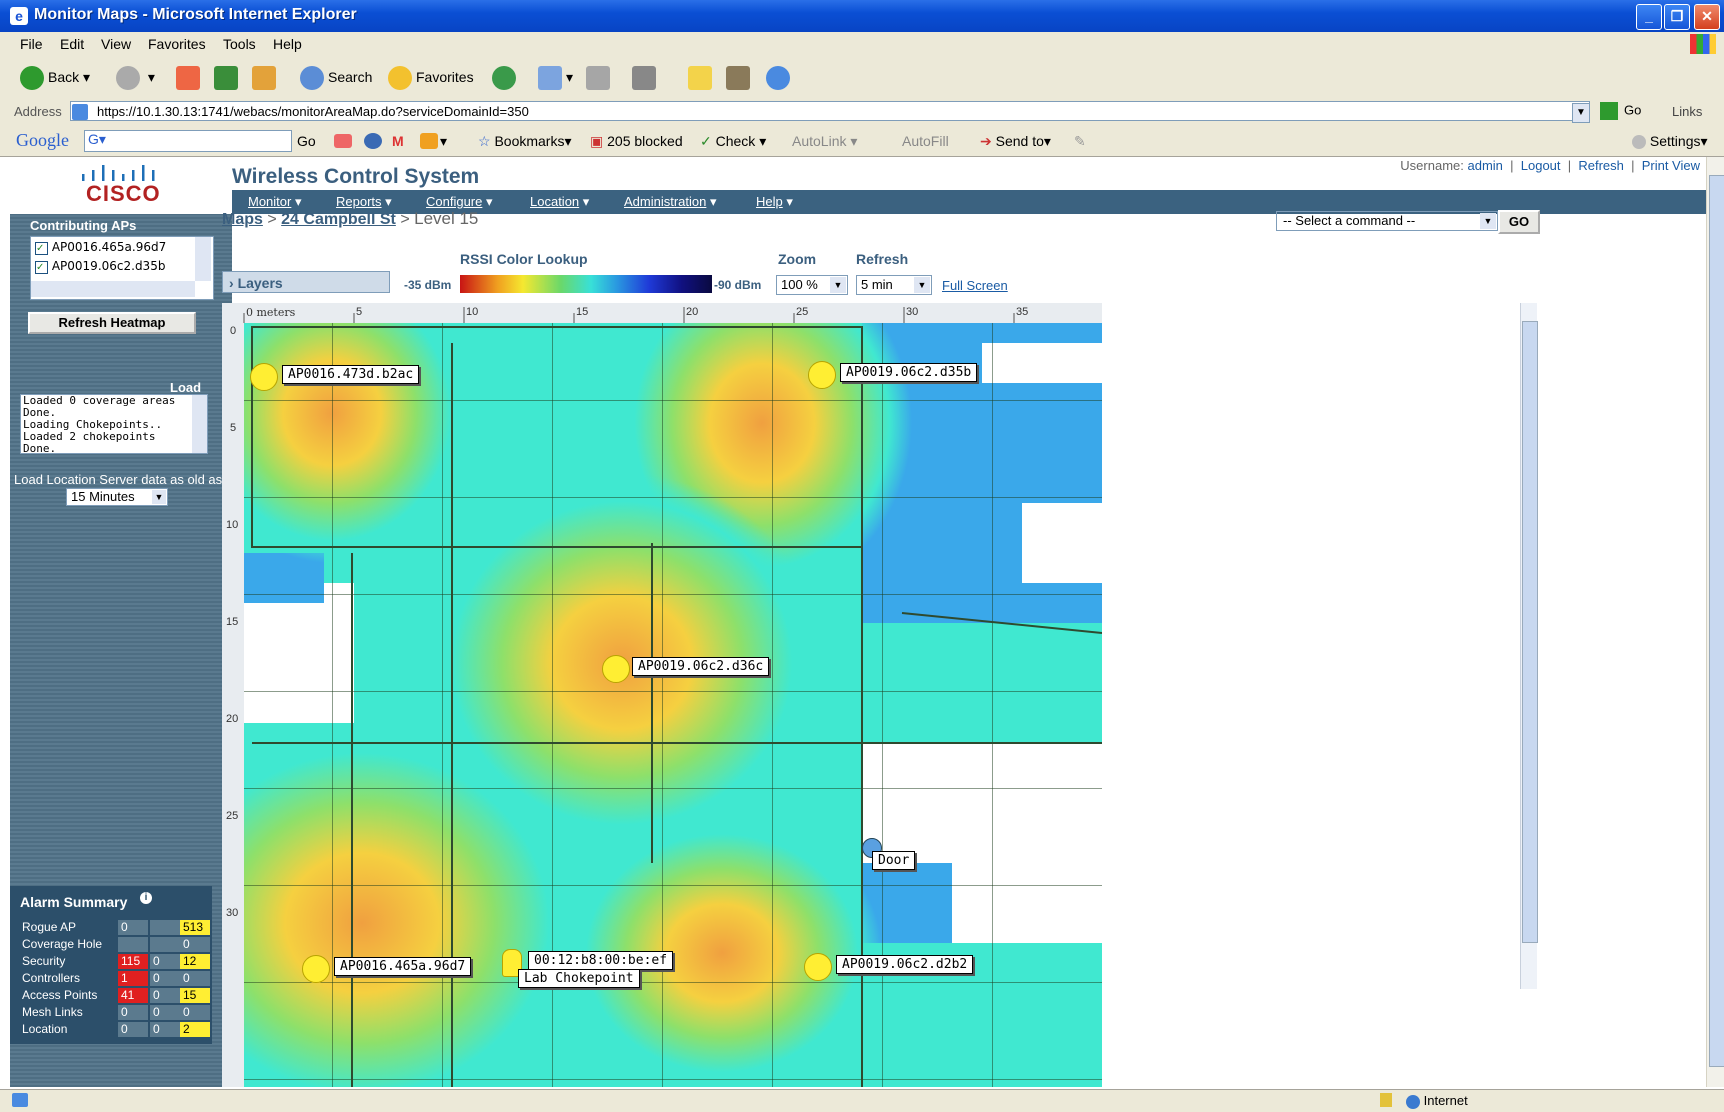  I want to click on ap-label: AP0019.06c2.d36c, so click(701, 666).